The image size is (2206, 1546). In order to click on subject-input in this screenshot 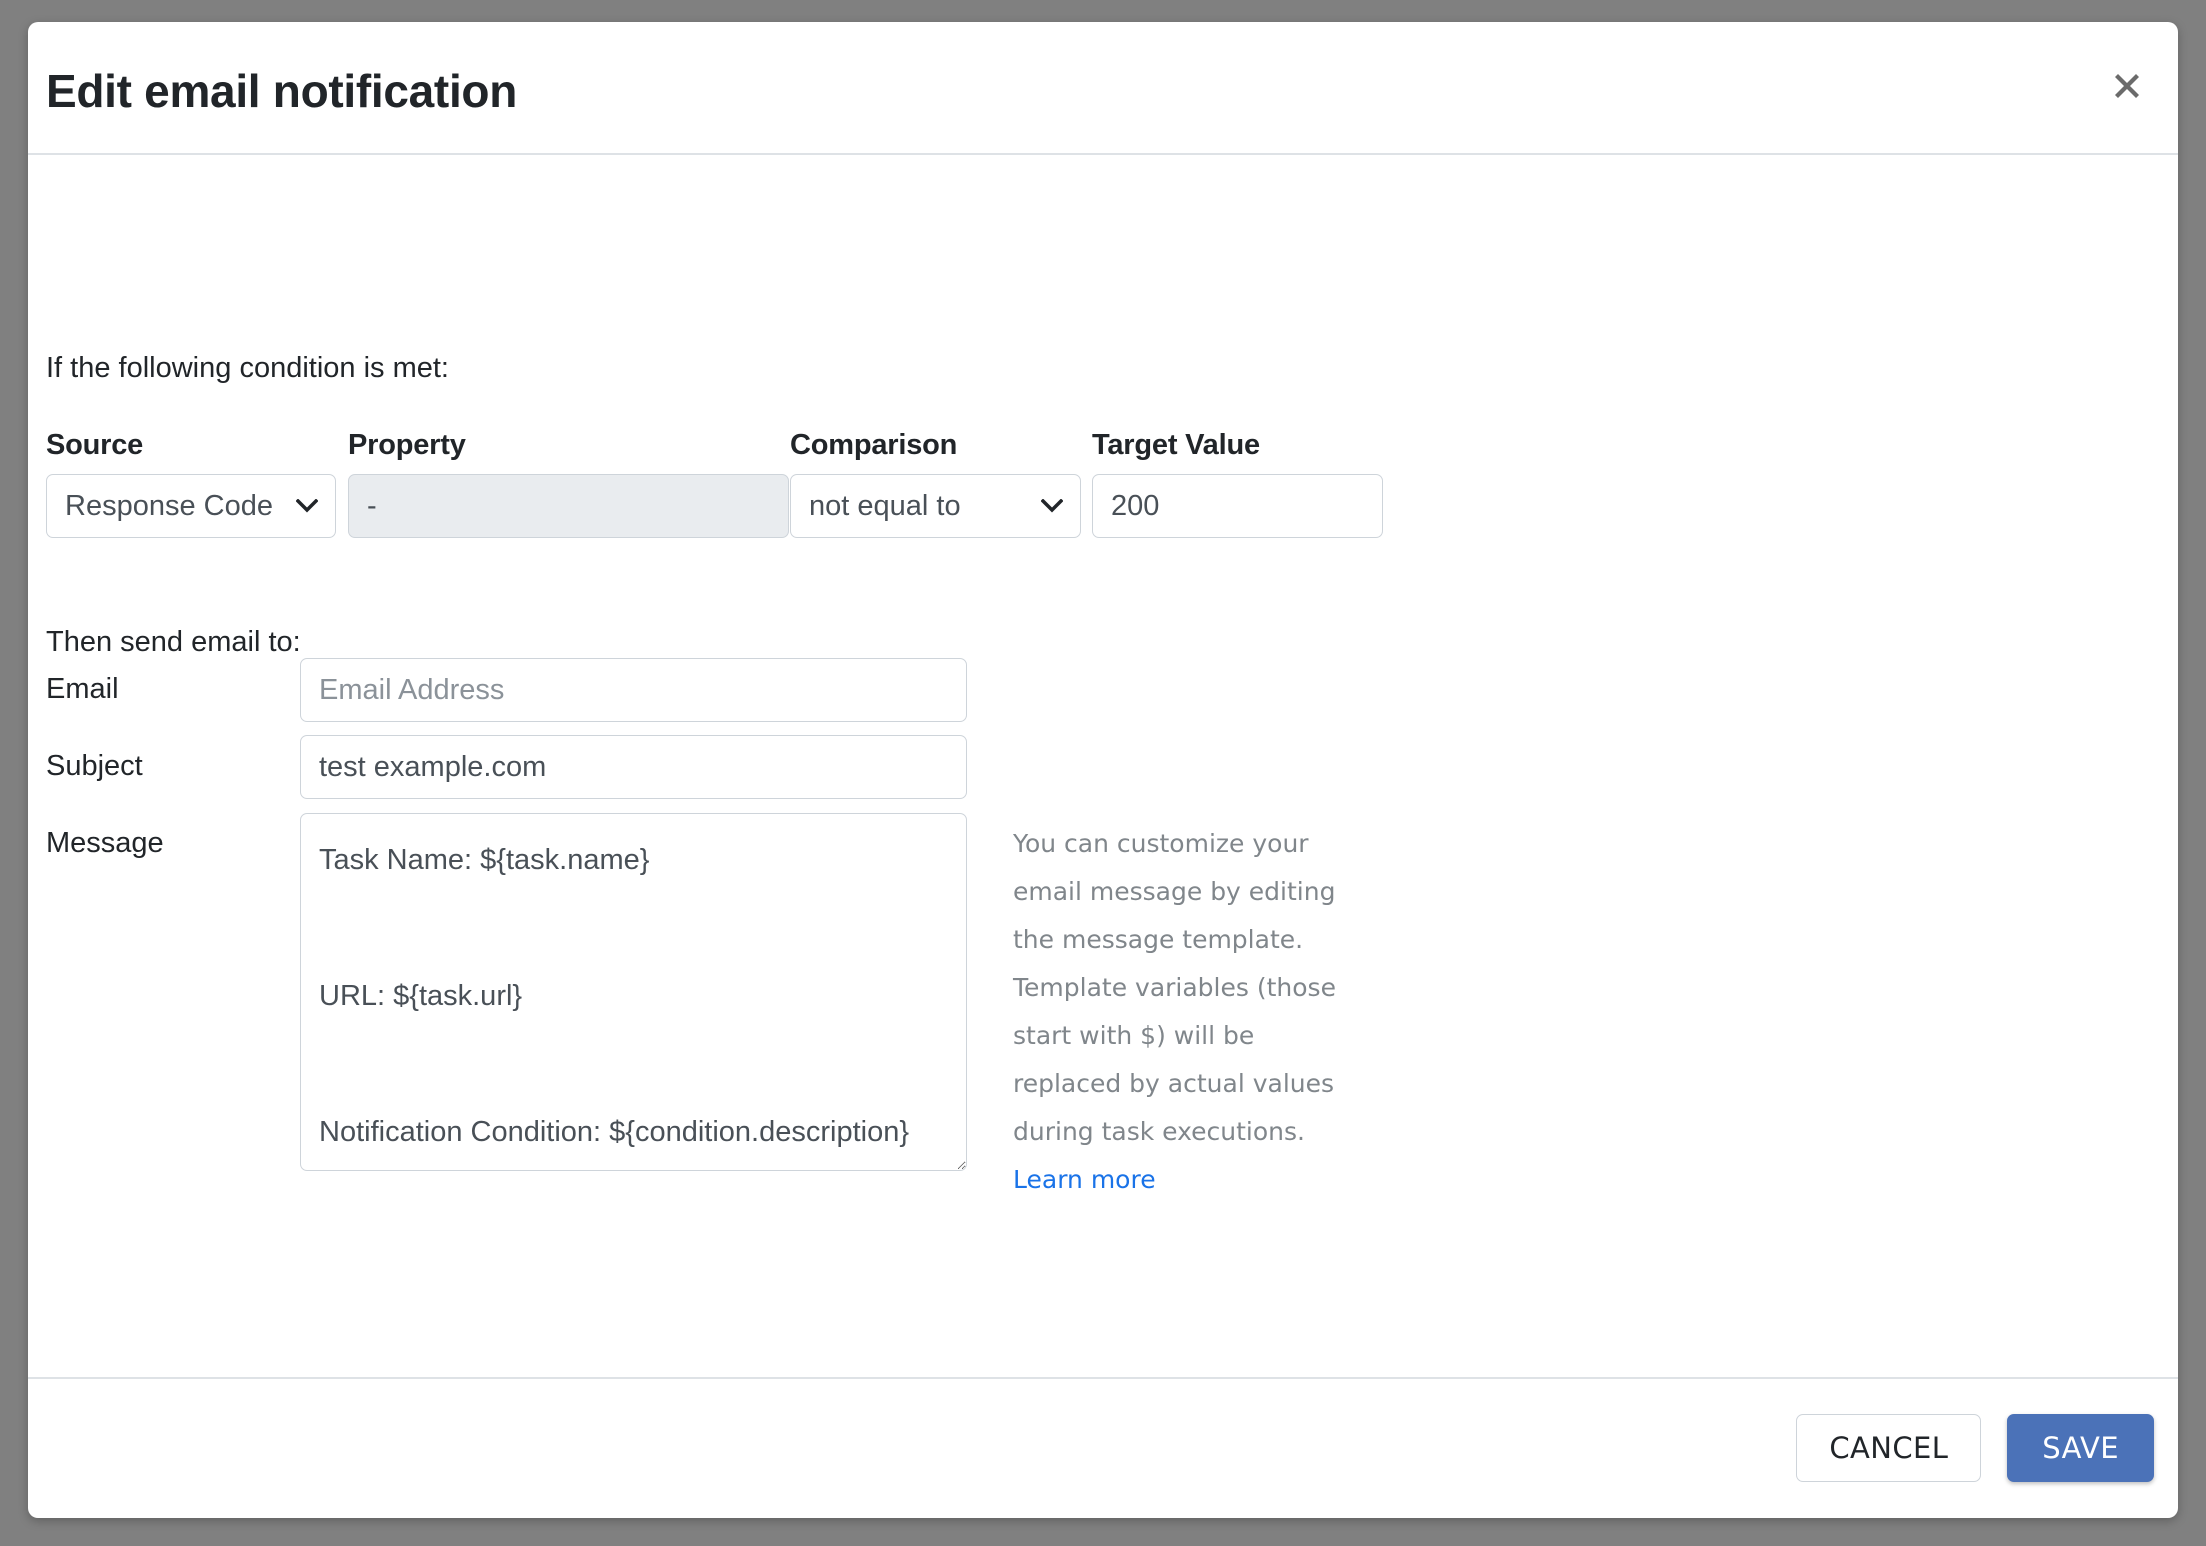, I will do `click(633, 767)`.